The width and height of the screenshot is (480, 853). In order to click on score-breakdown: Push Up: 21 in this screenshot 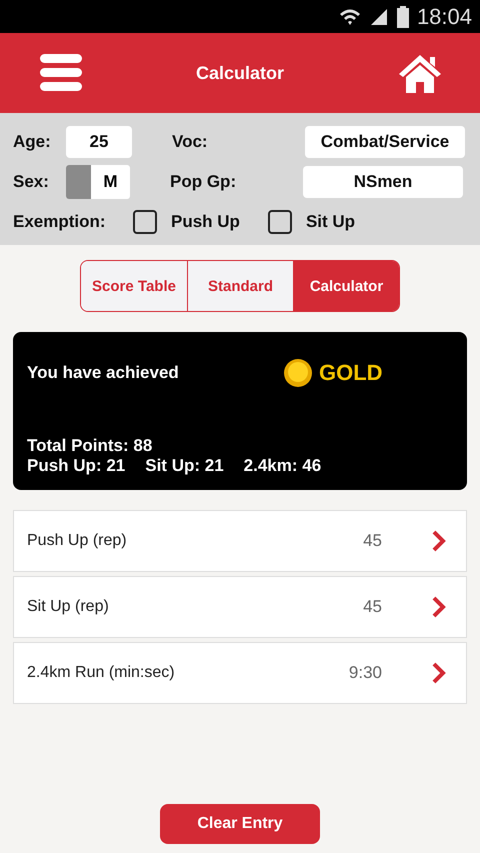, I will do `click(76, 466)`.